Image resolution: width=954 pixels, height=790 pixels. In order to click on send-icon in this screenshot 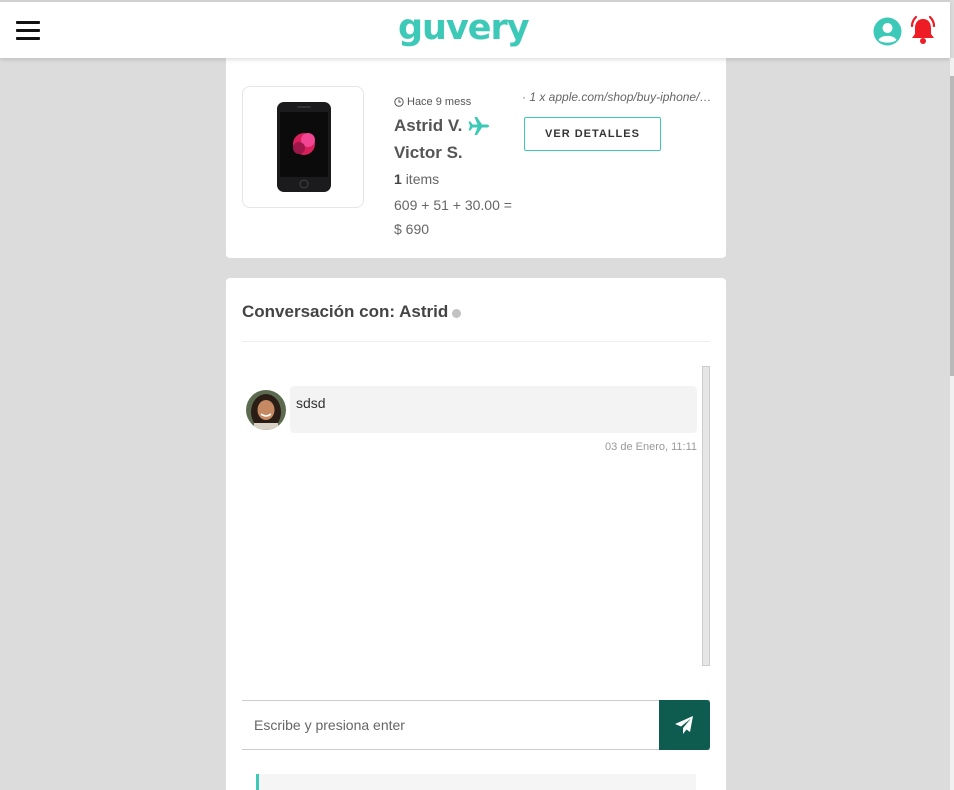, I will do `click(684, 725)`.